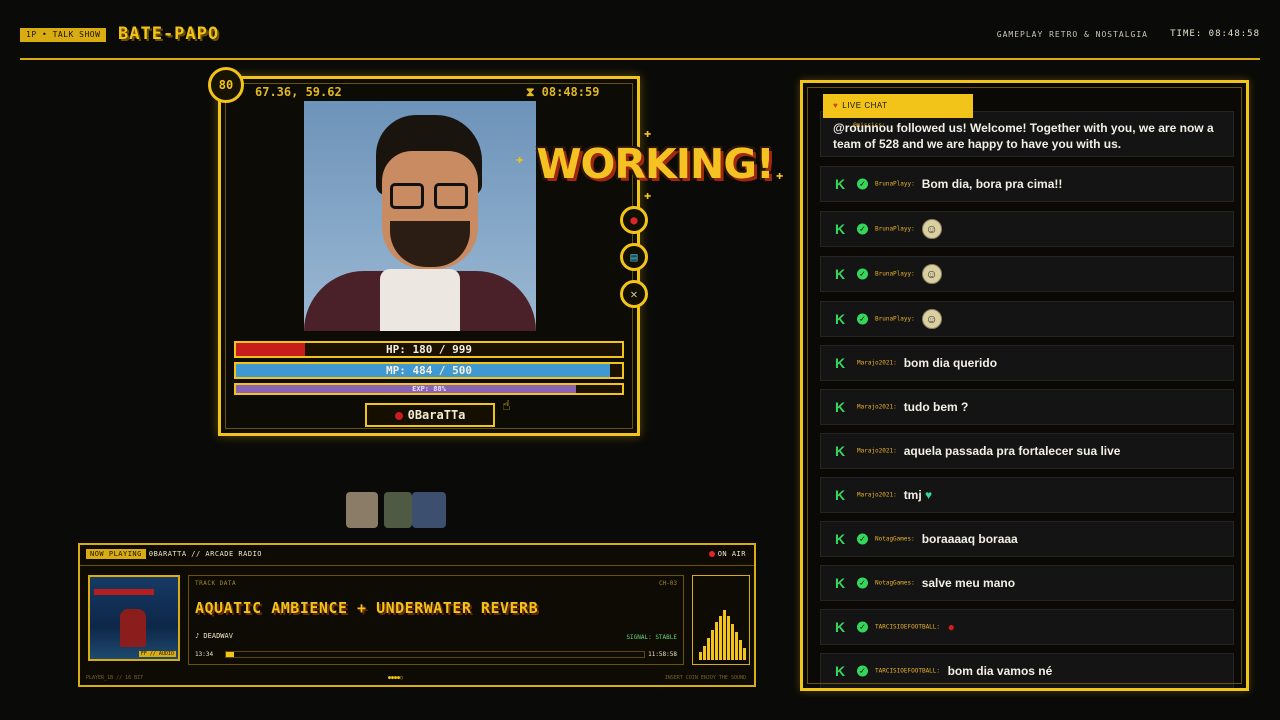 Image resolution: width=1280 pixels, height=720 pixels. Describe the element at coordinates (570, 92) in the screenshot. I see `timer-value: 08:48:59` at that location.